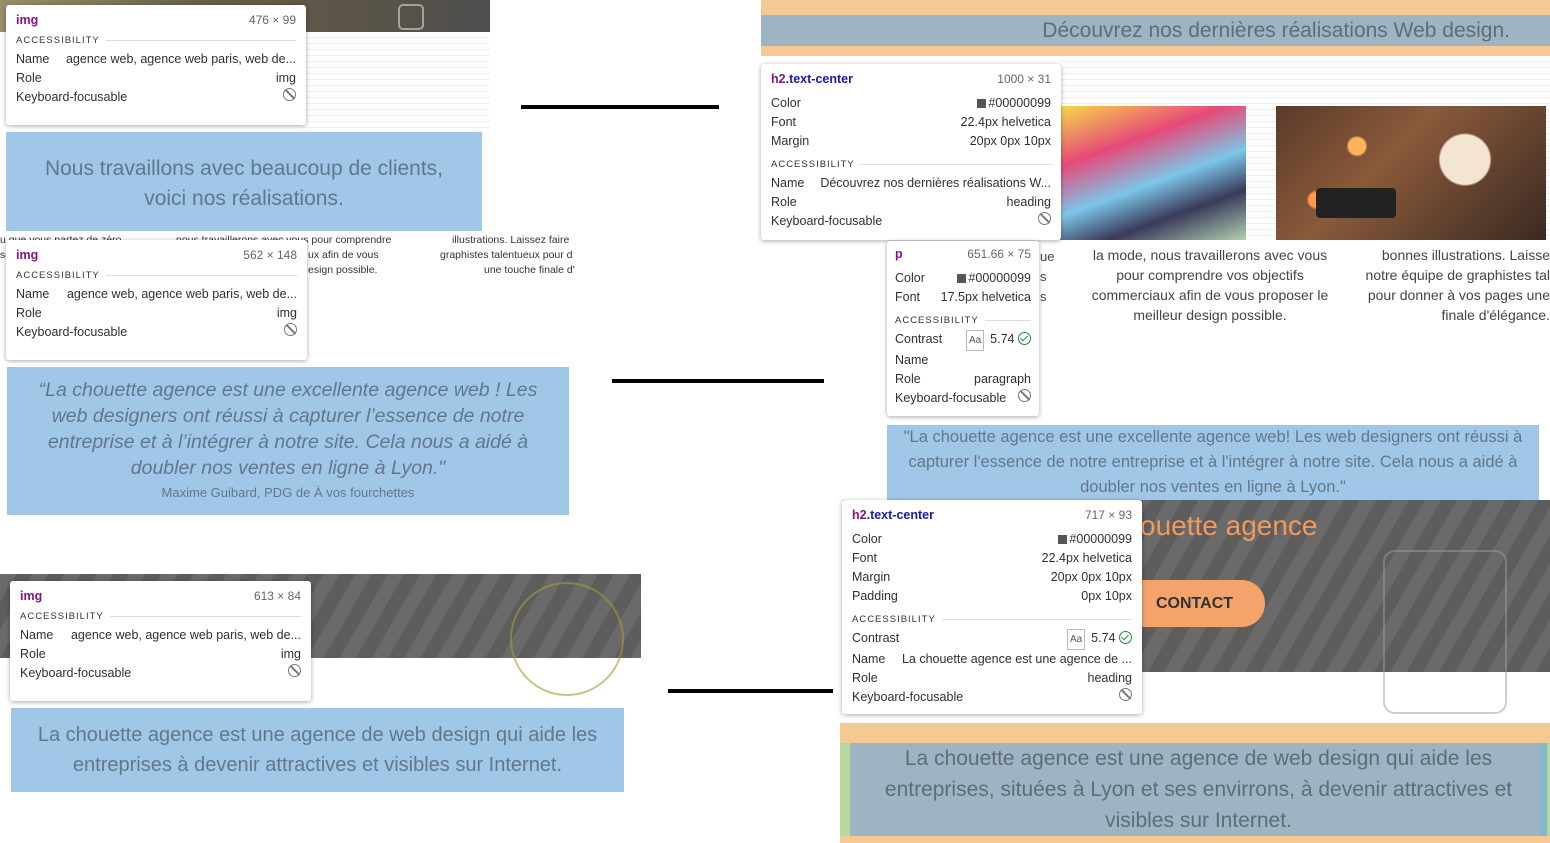 The height and width of the screenshot is (843, 1550). What do you see at coordinates (395, 82) in the screenshot?
I see `whitespace-area` at bounding box center [395, 82].